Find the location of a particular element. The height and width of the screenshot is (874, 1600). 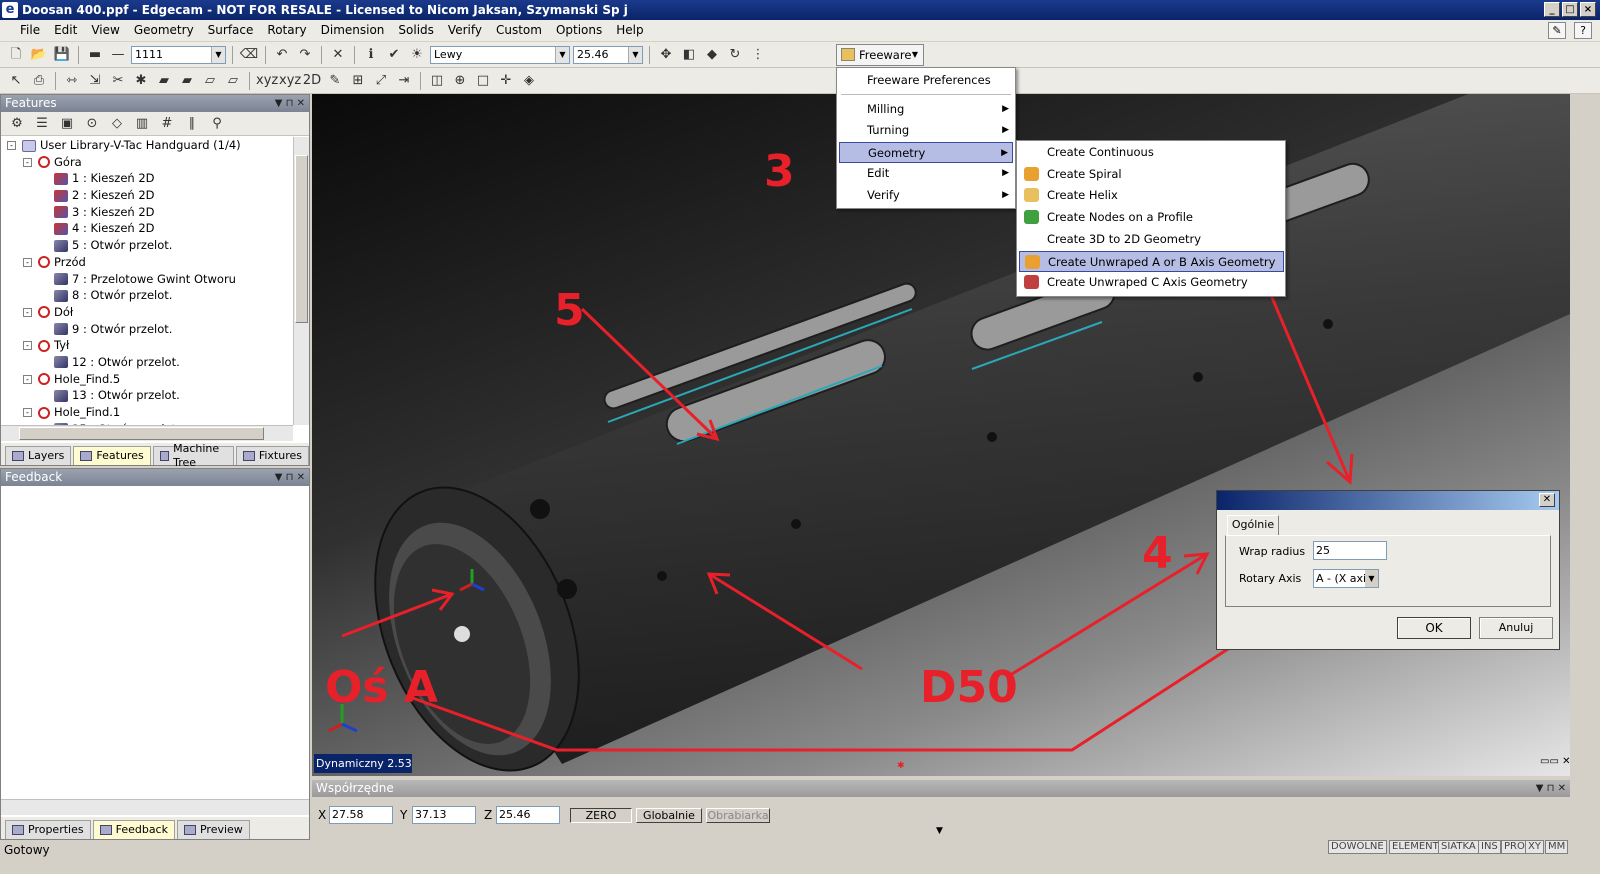

zero-button: ZERO is located at coordinates (601, 815).